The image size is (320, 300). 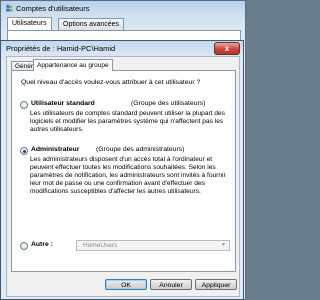 What do you see at coordinates (29, 23) in the screenshot?
I see `tab-users: Utilisateurs` at bounding box center [29, 23].